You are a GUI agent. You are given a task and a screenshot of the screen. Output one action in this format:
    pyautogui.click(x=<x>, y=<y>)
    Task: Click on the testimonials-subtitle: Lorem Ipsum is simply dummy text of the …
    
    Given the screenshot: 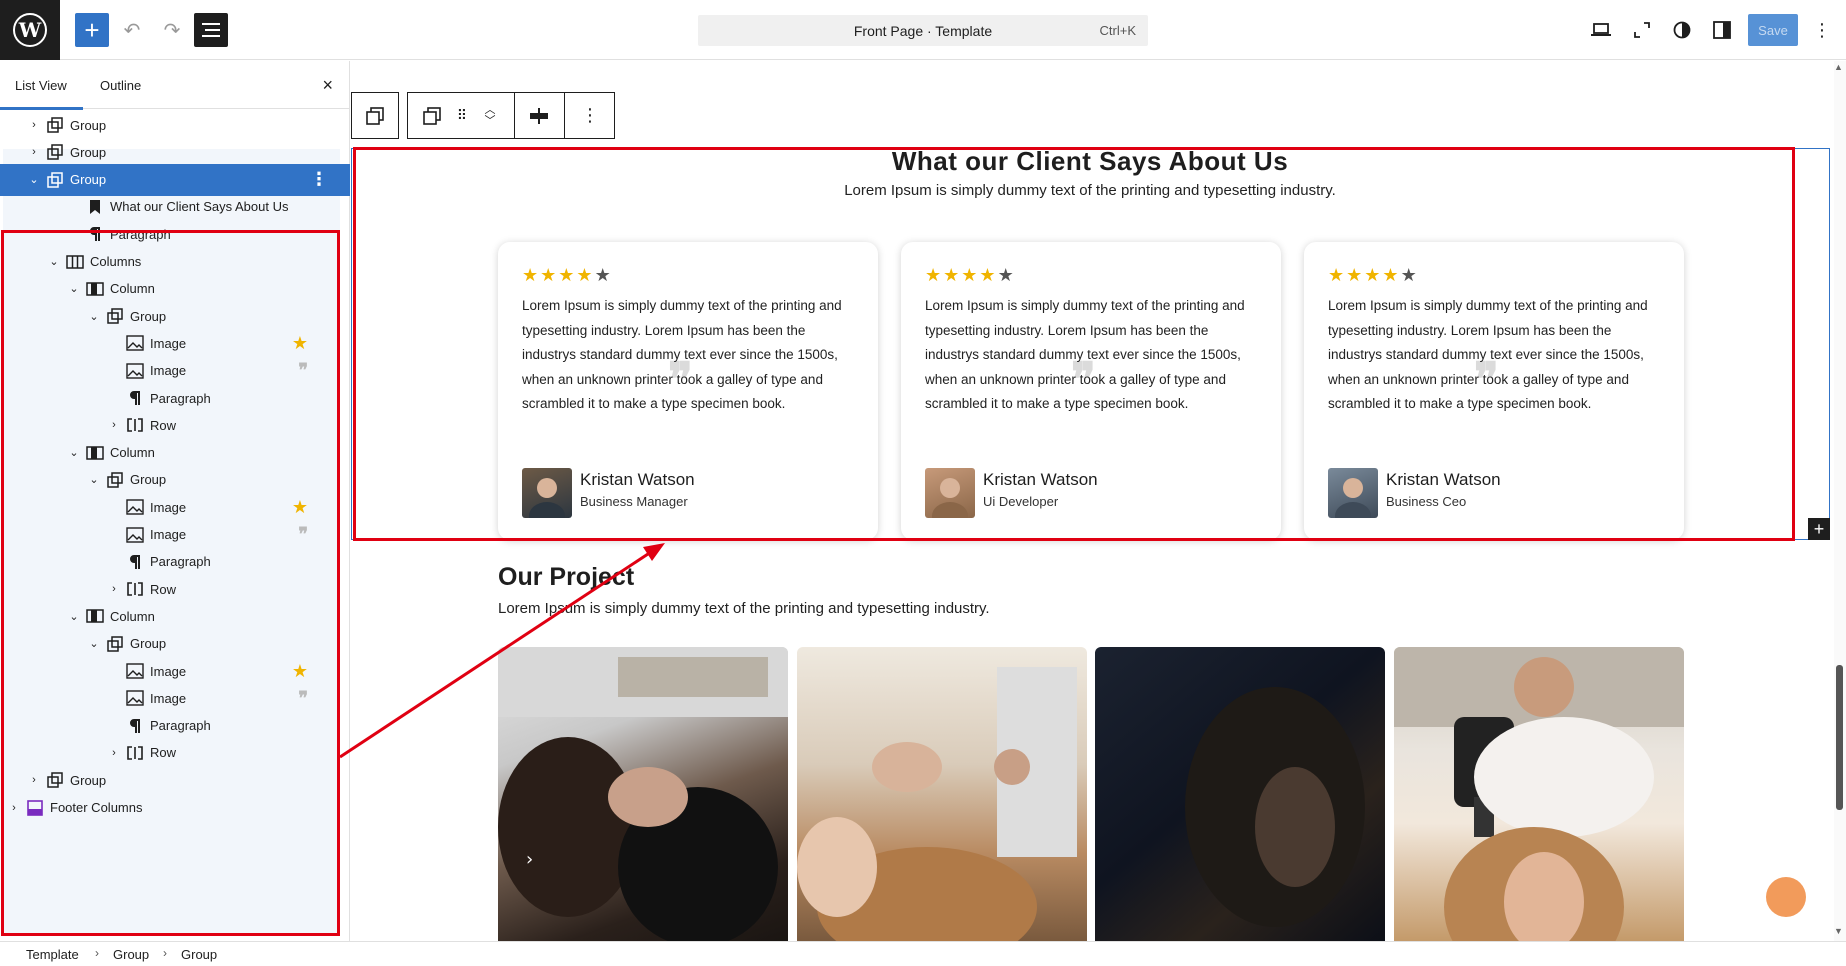 What is the action you would take?
    pyautogui.click(x=1090, y=190)
    